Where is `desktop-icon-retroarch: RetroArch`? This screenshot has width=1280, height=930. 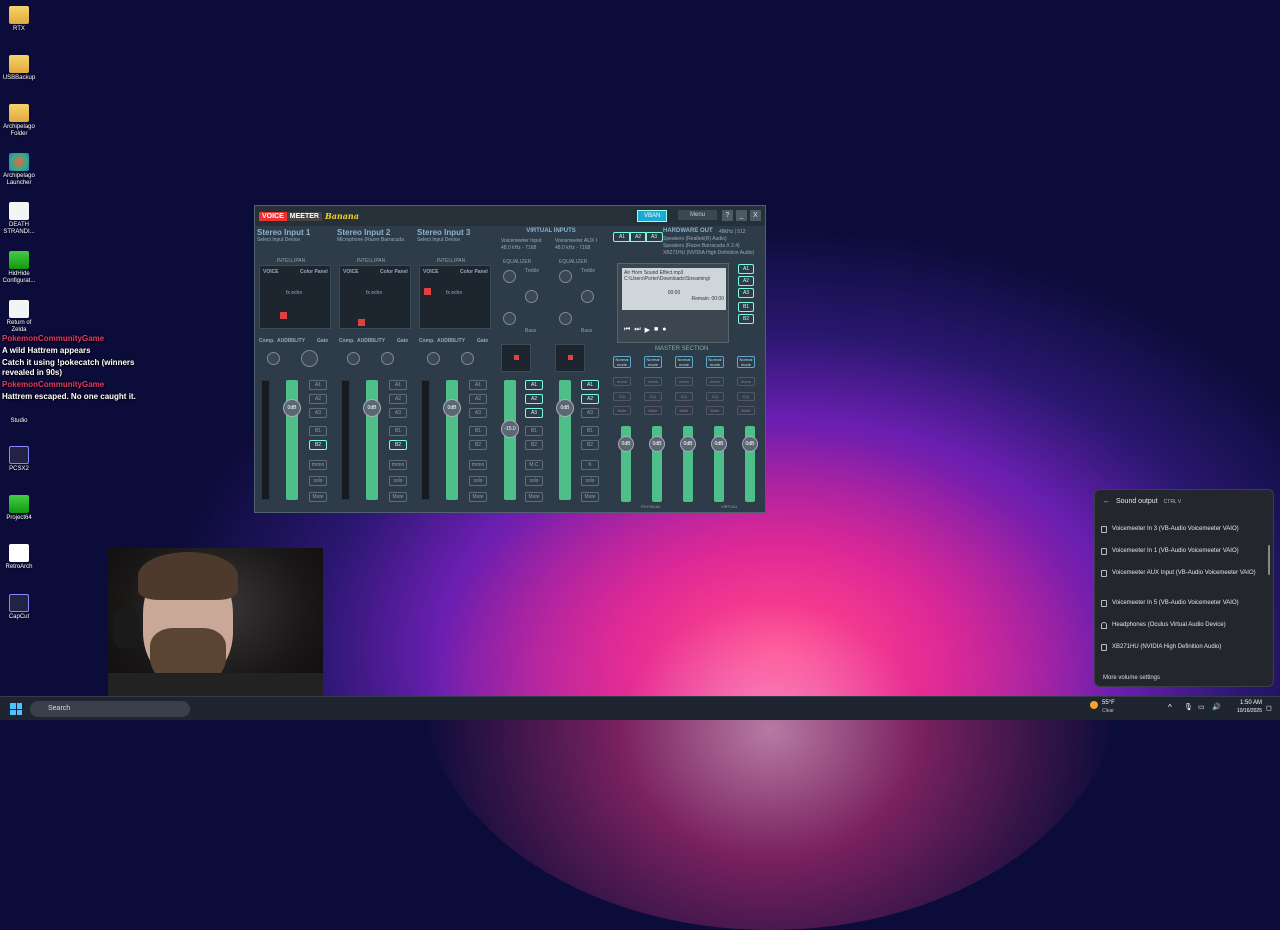 desktop-icon-retroarch: RetroArch is located at coordinates (19, 557).